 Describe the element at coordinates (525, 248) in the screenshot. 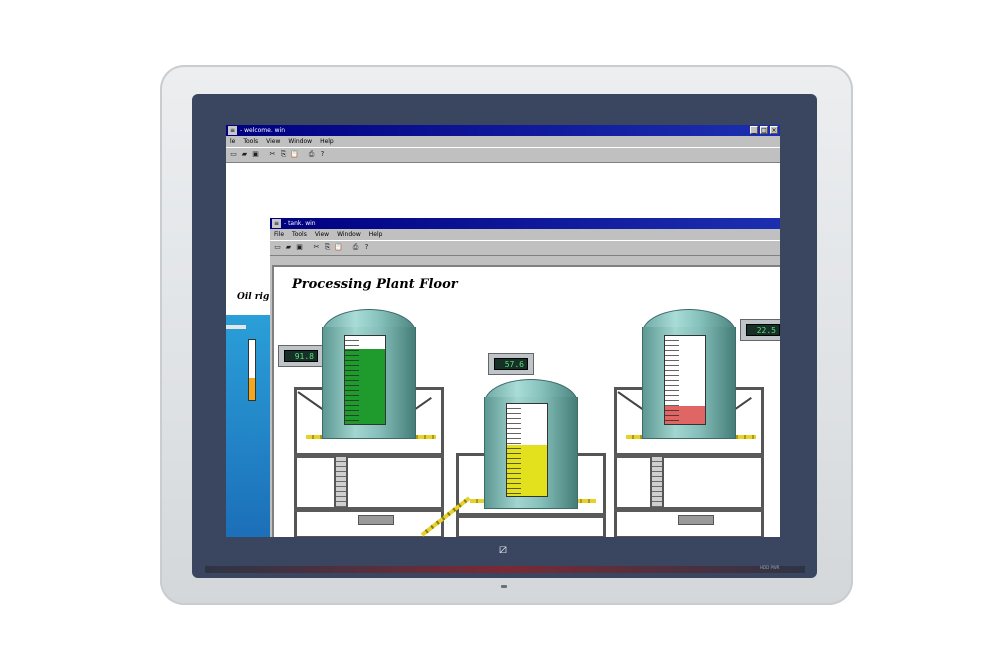

I see `front-window-toolbar: ▭ ▰ ▣ ✂ ⎘ 📋 ⎙ ?` at that location.